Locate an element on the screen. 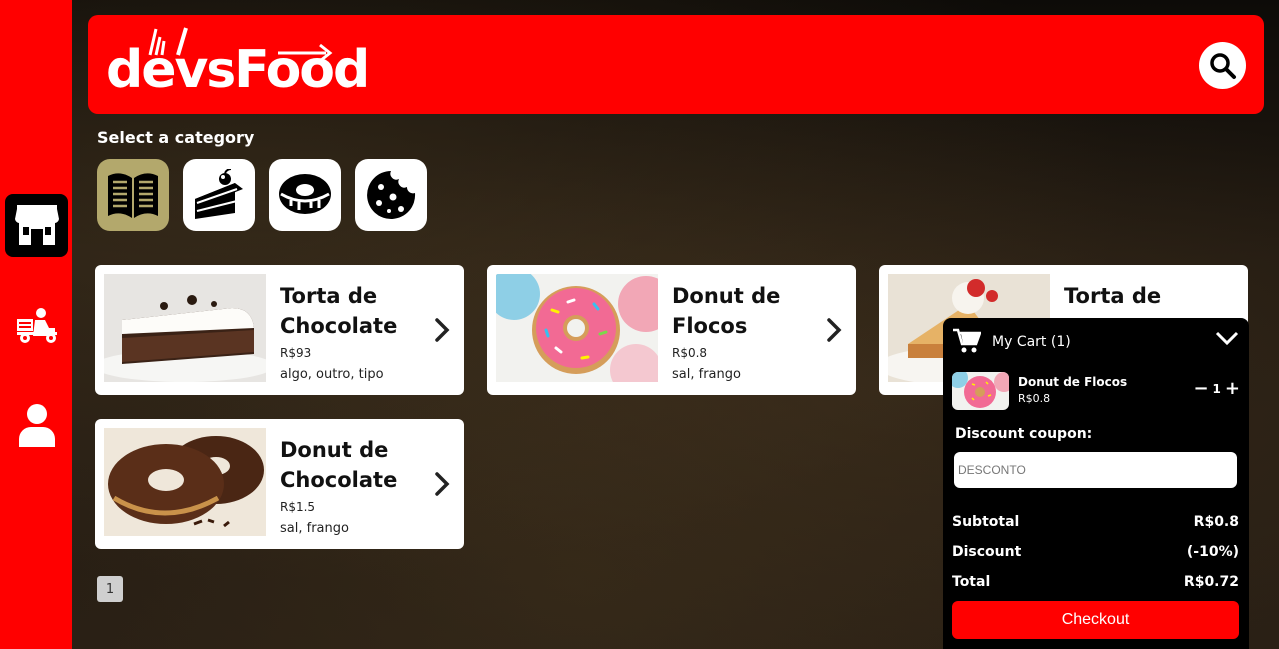 The image size is (1279, 649). cart-icon is located at coordinates (967, 340).